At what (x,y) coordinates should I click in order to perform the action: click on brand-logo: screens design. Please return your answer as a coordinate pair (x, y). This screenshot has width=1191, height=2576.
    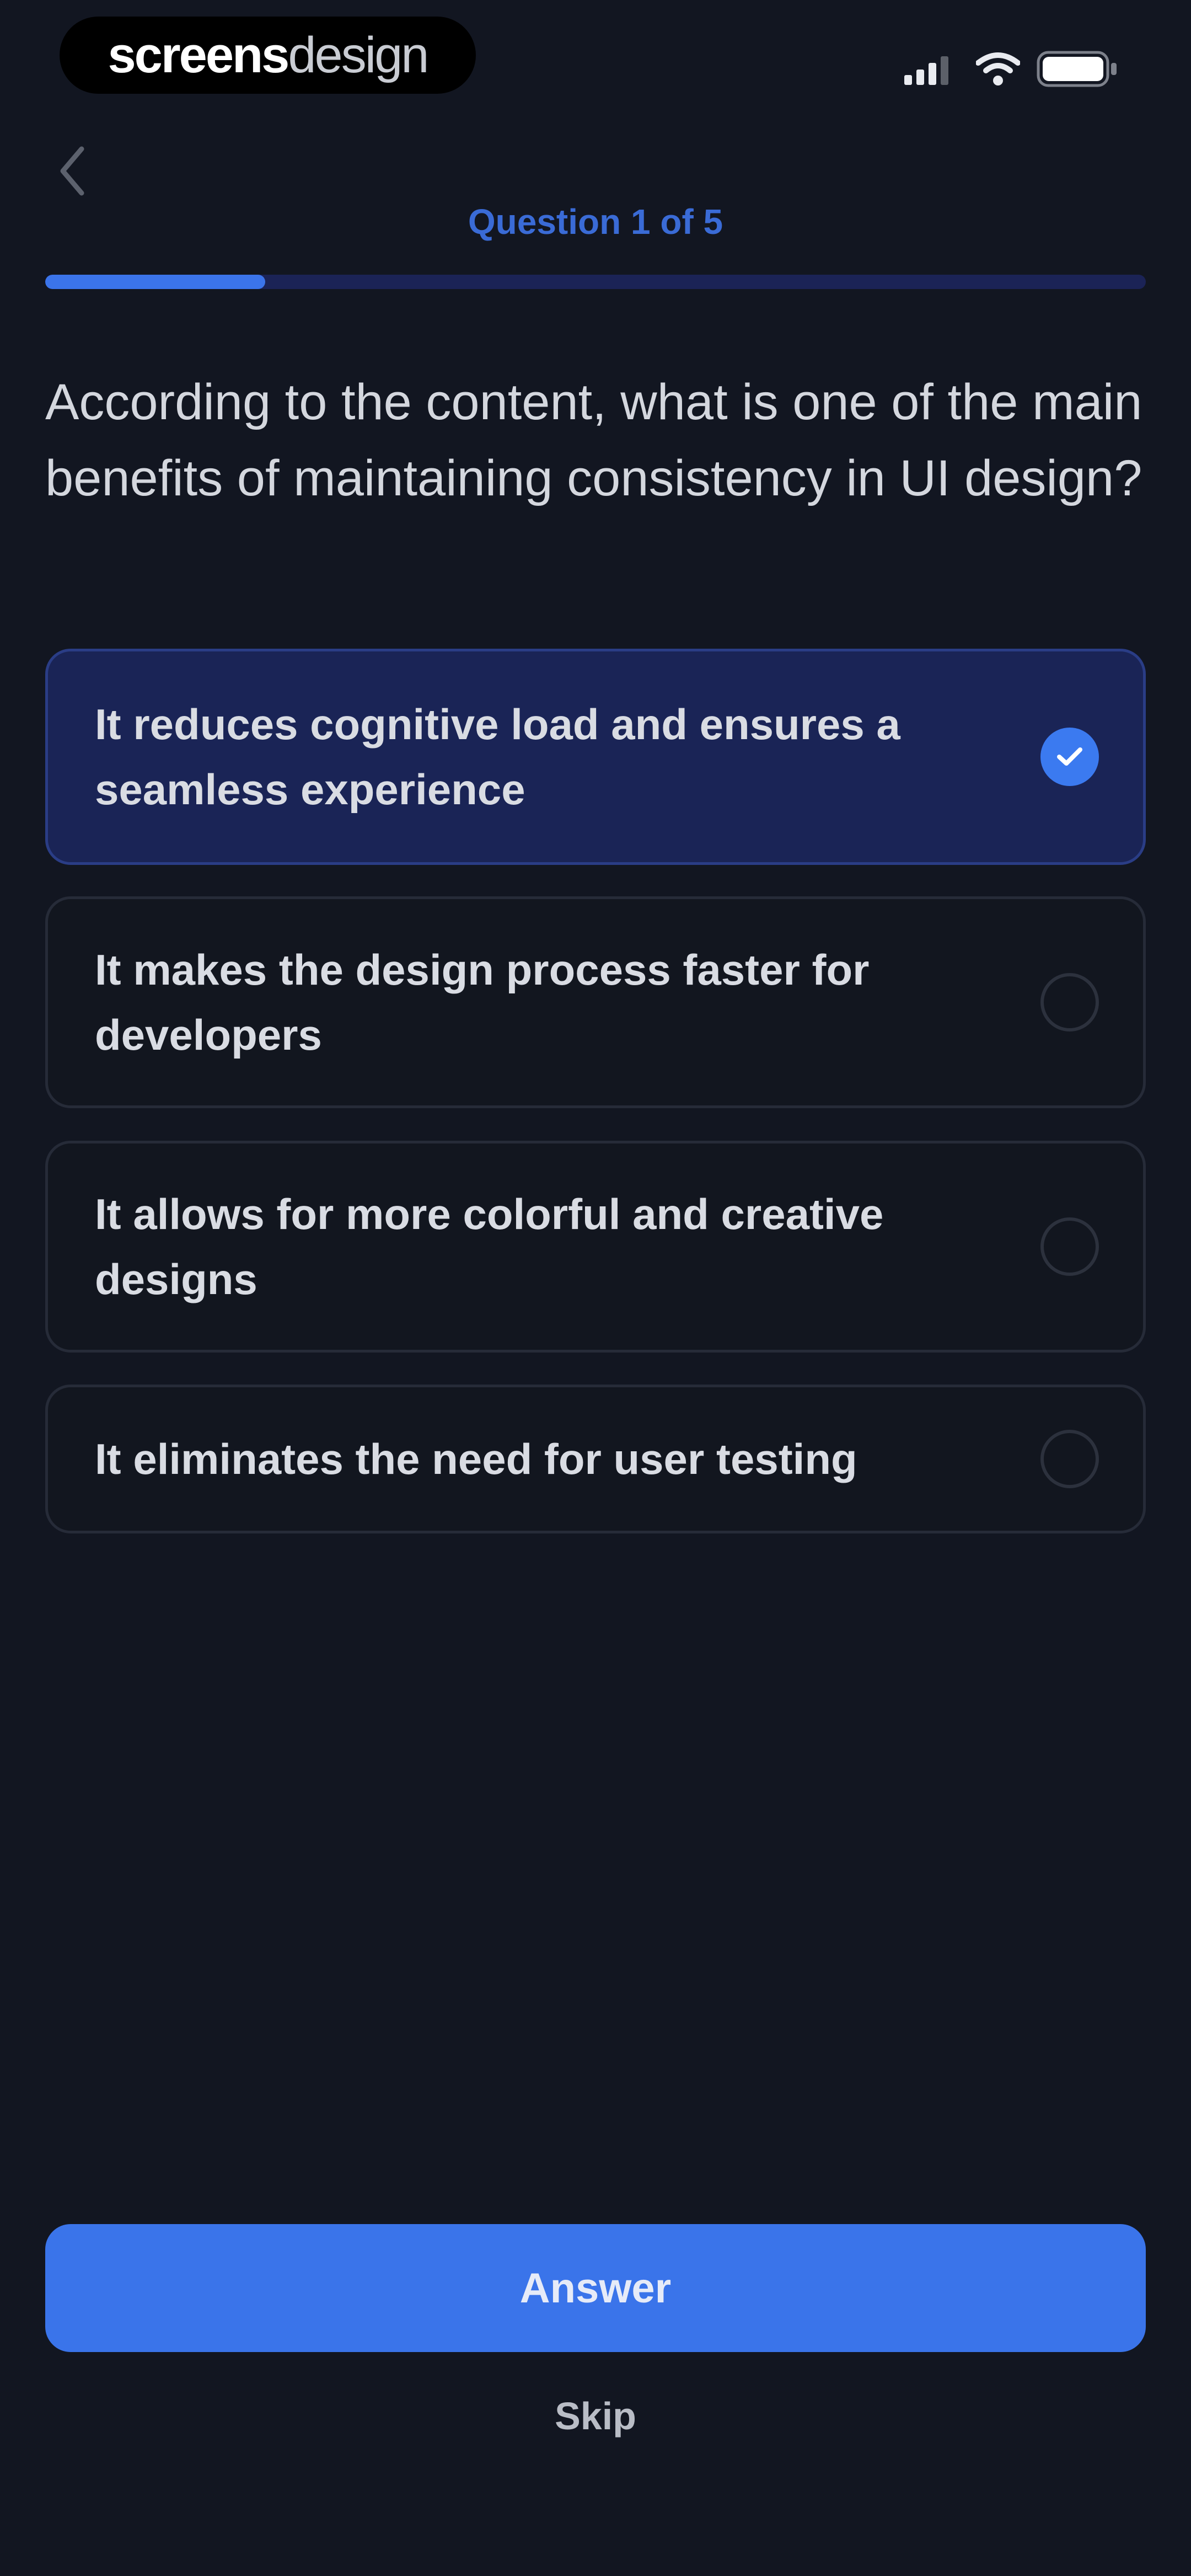
    Looking at the image, I should click on (268, 55).